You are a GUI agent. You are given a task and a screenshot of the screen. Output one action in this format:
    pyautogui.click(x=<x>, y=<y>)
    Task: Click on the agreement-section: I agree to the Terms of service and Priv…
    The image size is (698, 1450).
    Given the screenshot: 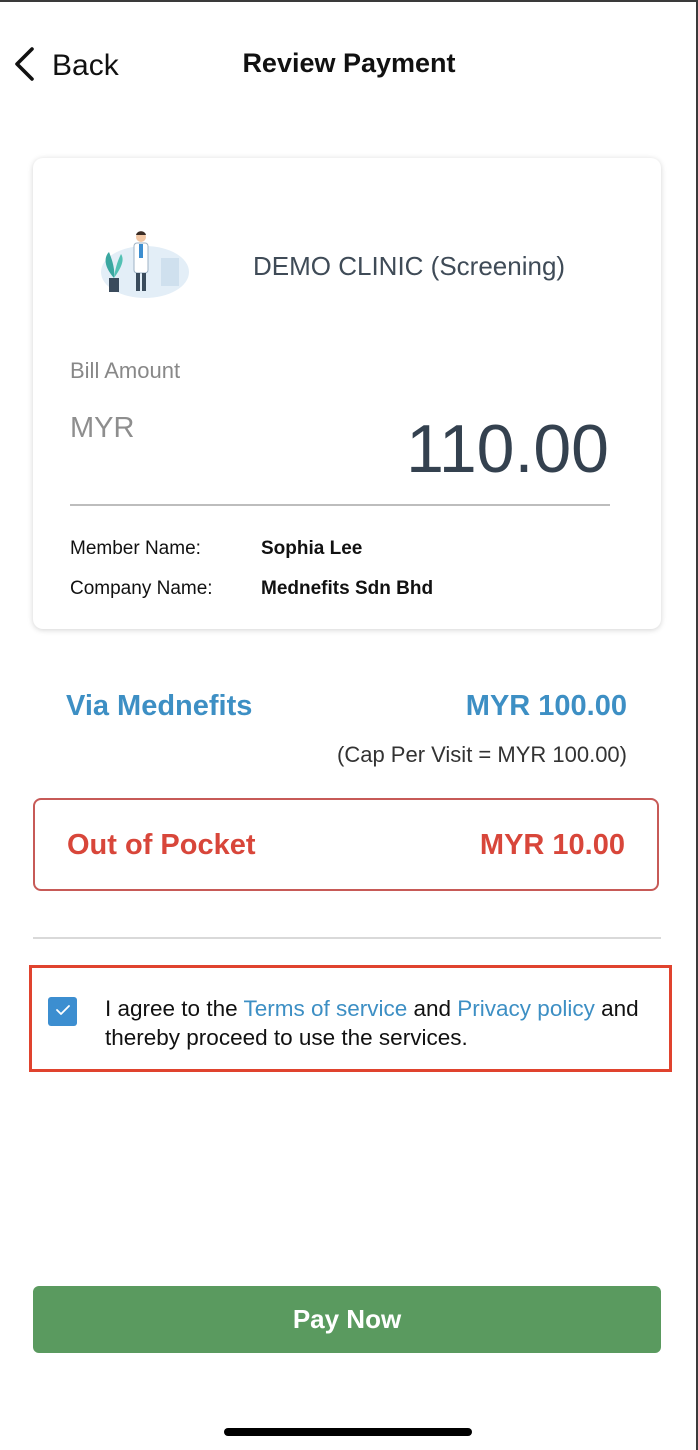 What is the action you would take?
    pyautogui.click(x=350, y=1018)
    